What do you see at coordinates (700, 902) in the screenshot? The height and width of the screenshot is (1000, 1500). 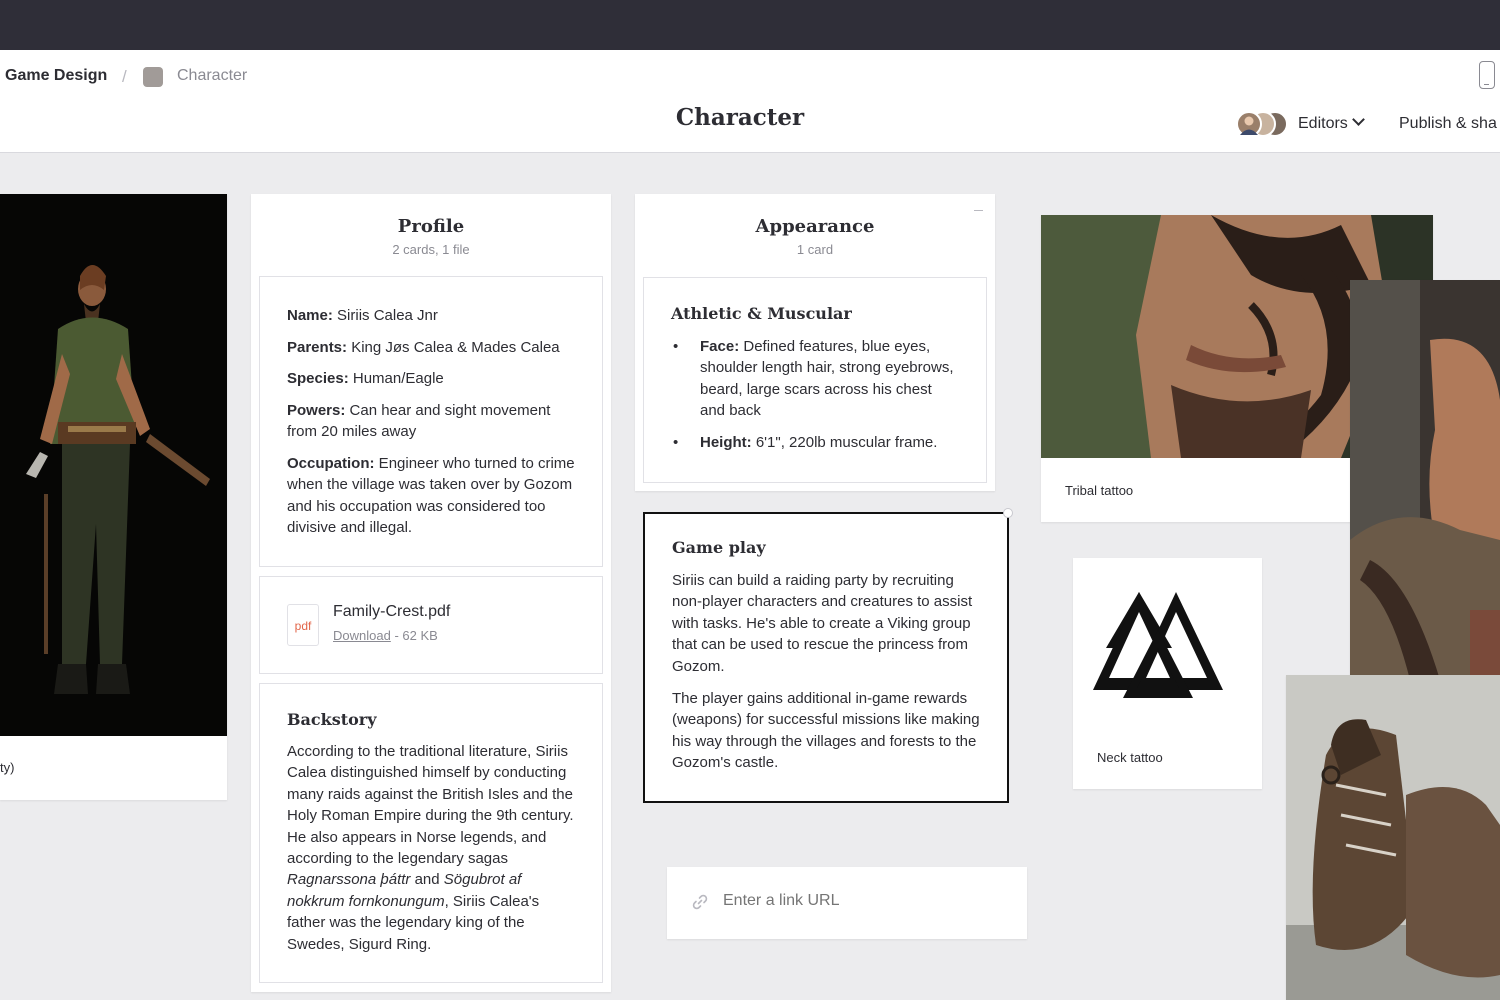 I see `link-icon` at bounding box center [700, 902].